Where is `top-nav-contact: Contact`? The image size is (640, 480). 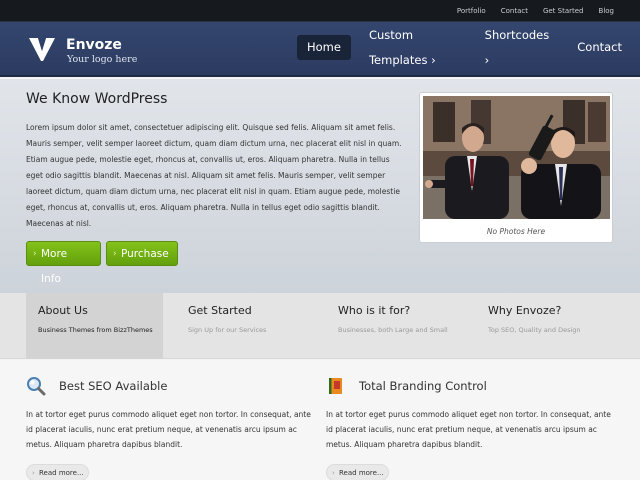
top-nav-contact: Contact is located at coordinates (514, 11).